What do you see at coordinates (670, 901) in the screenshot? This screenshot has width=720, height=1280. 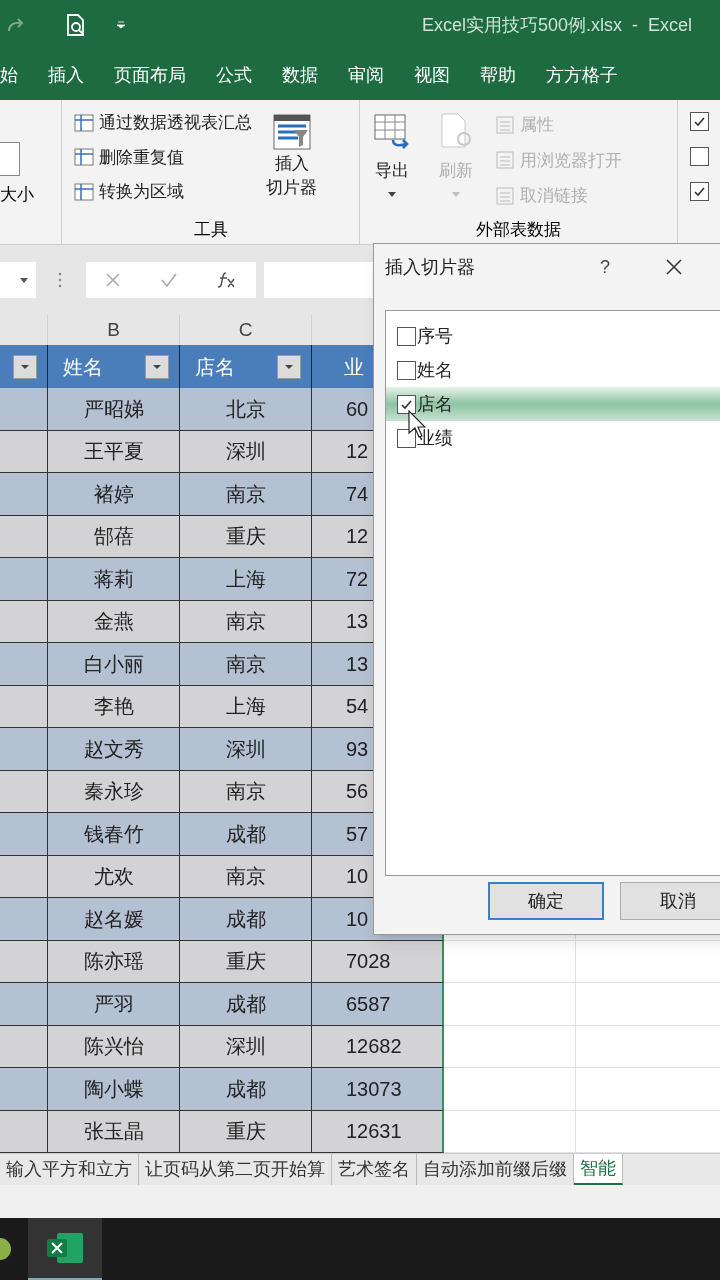 I see `dialog-button: 取消` at bounding box center [670, 901].